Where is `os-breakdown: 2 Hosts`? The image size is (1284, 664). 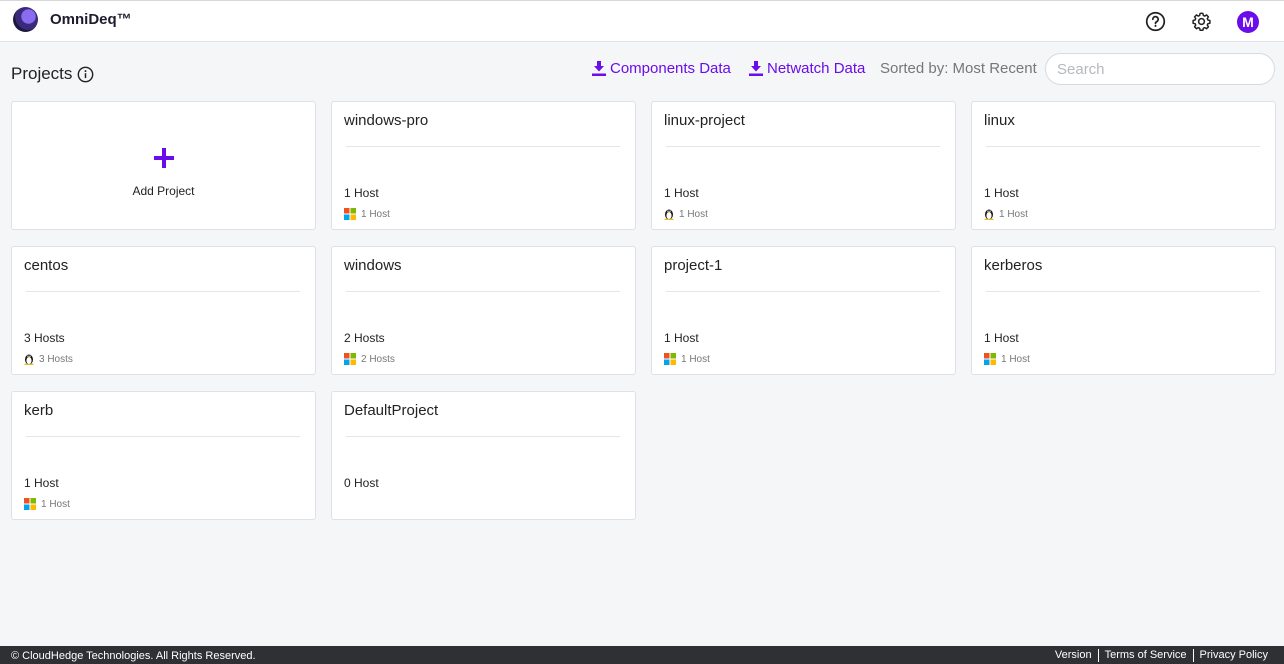 os-breakdown: 2 Hosts is located at coordinates (369, 359).